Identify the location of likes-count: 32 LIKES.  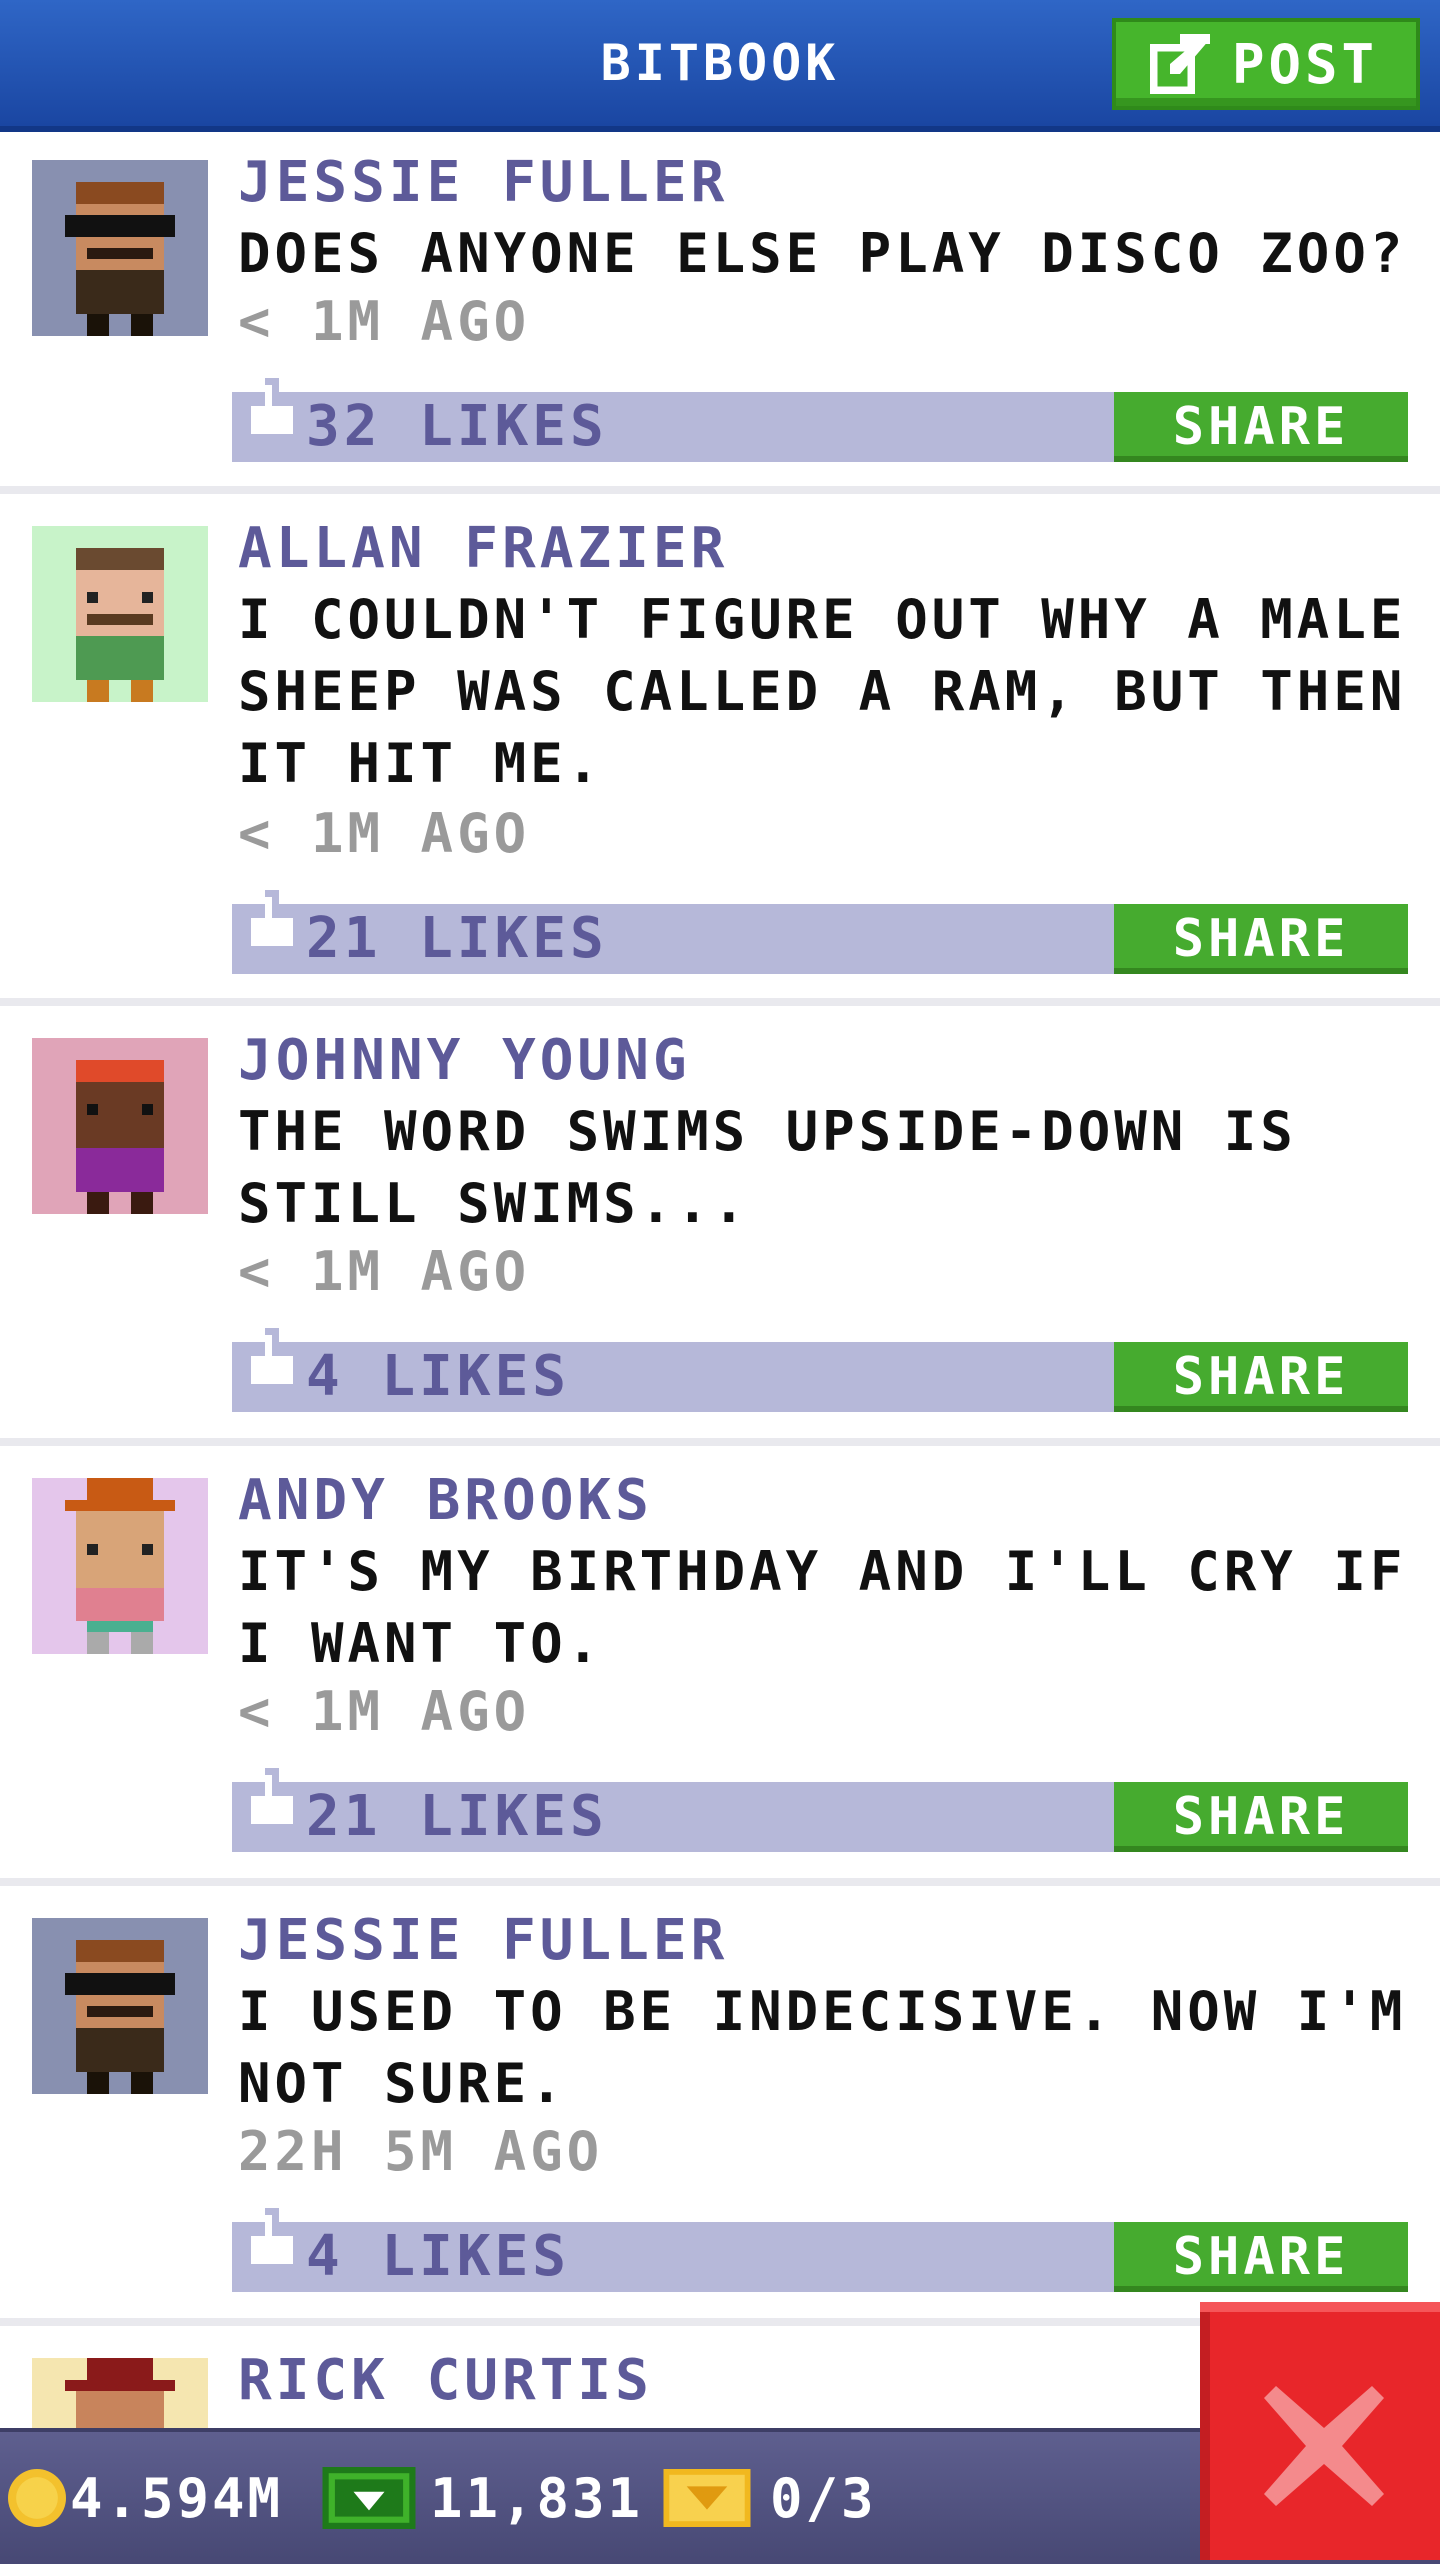
(457, 426).